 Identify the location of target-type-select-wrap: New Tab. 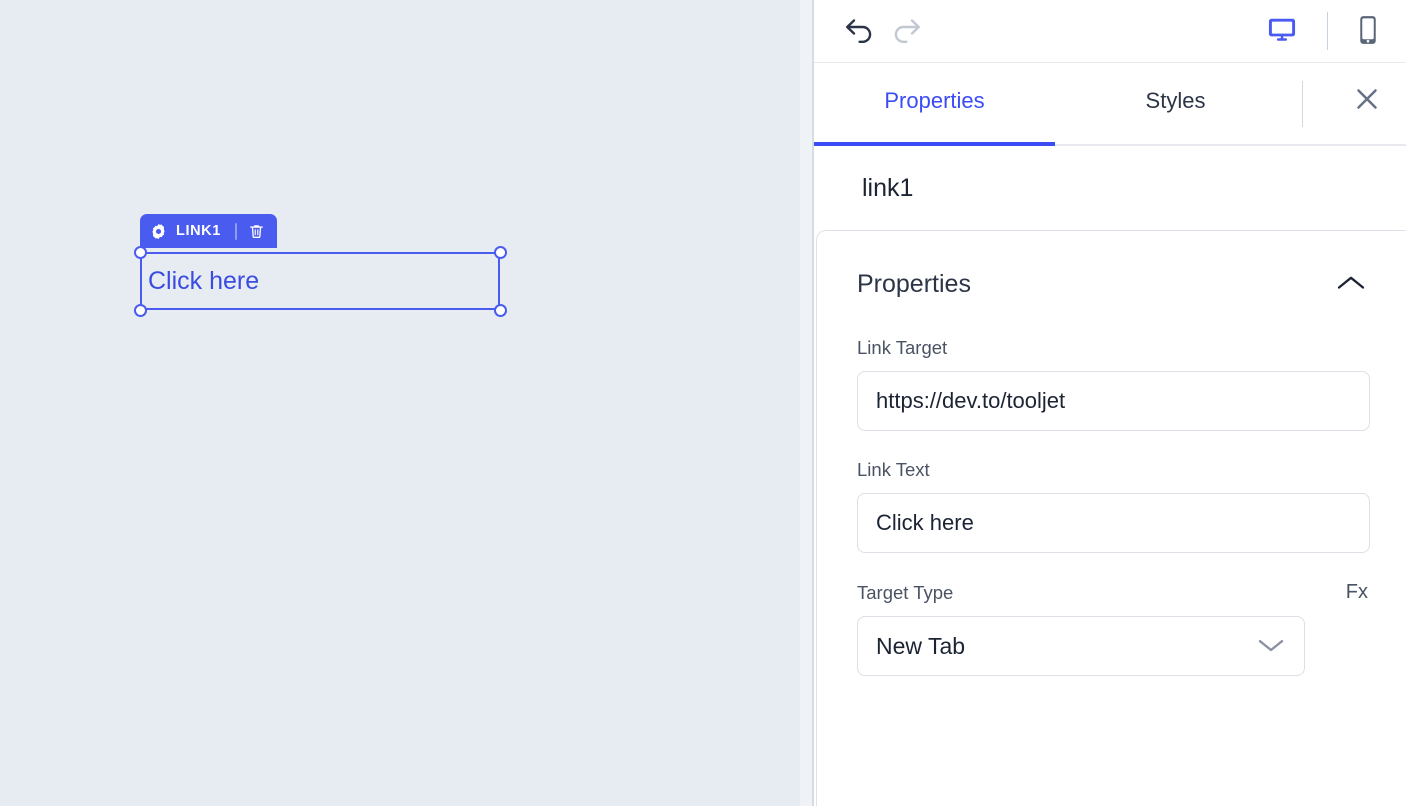
(1081, 646).